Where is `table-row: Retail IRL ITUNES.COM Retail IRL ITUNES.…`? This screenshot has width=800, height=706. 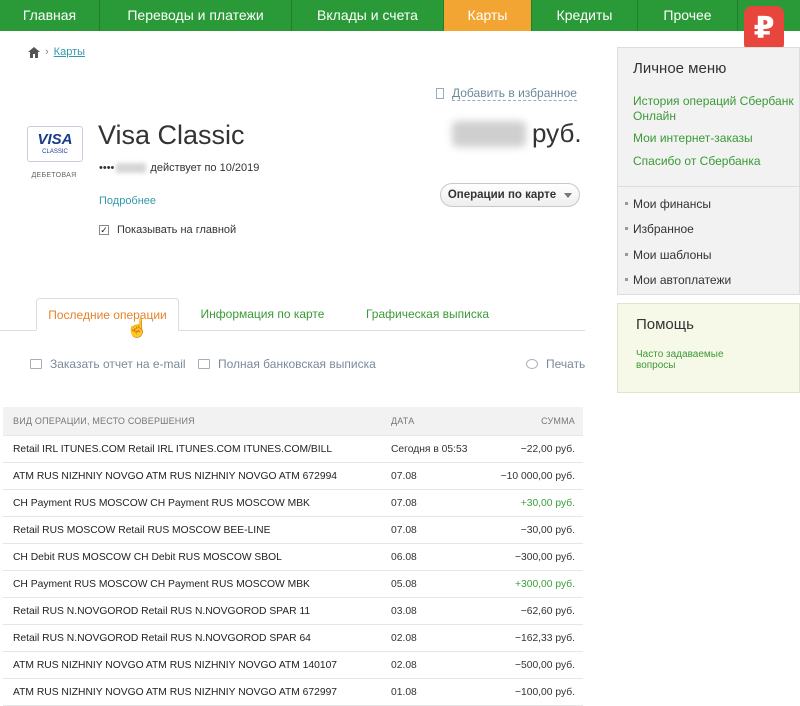
table-row: Retail IRL ITUNES.COM Retail IRL ITUNES.… is located at coordinates (293, 449).